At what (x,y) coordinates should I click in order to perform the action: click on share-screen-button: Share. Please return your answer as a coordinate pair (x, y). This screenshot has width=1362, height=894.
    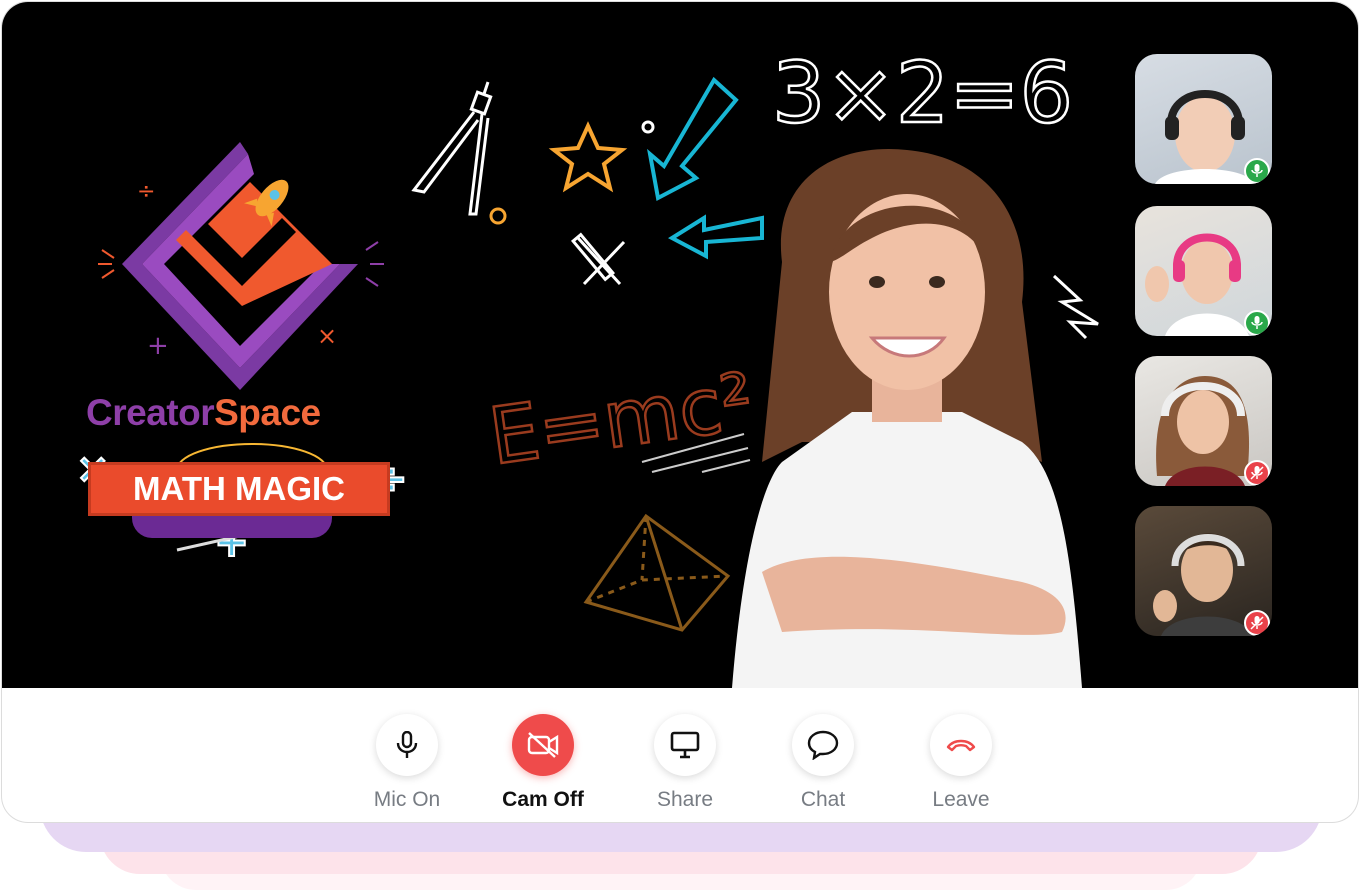
    Looking at the image, I should click on (685, 763).